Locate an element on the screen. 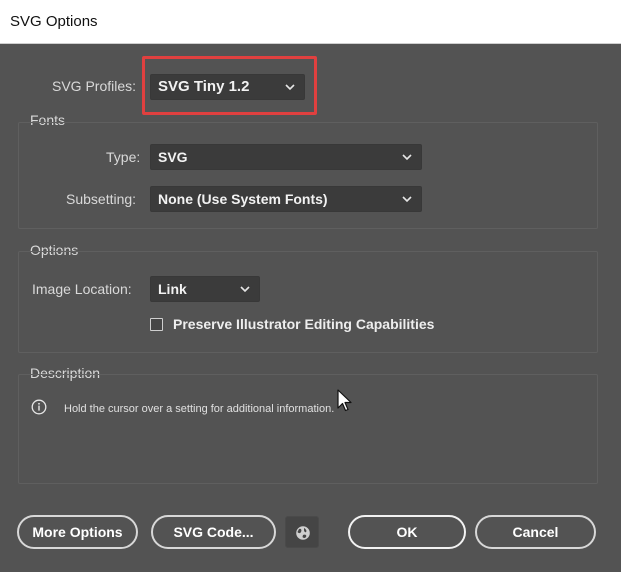 This screenshot has width=621, height=572. preserve-editing-checkbox is located at coordinates (156, 324).